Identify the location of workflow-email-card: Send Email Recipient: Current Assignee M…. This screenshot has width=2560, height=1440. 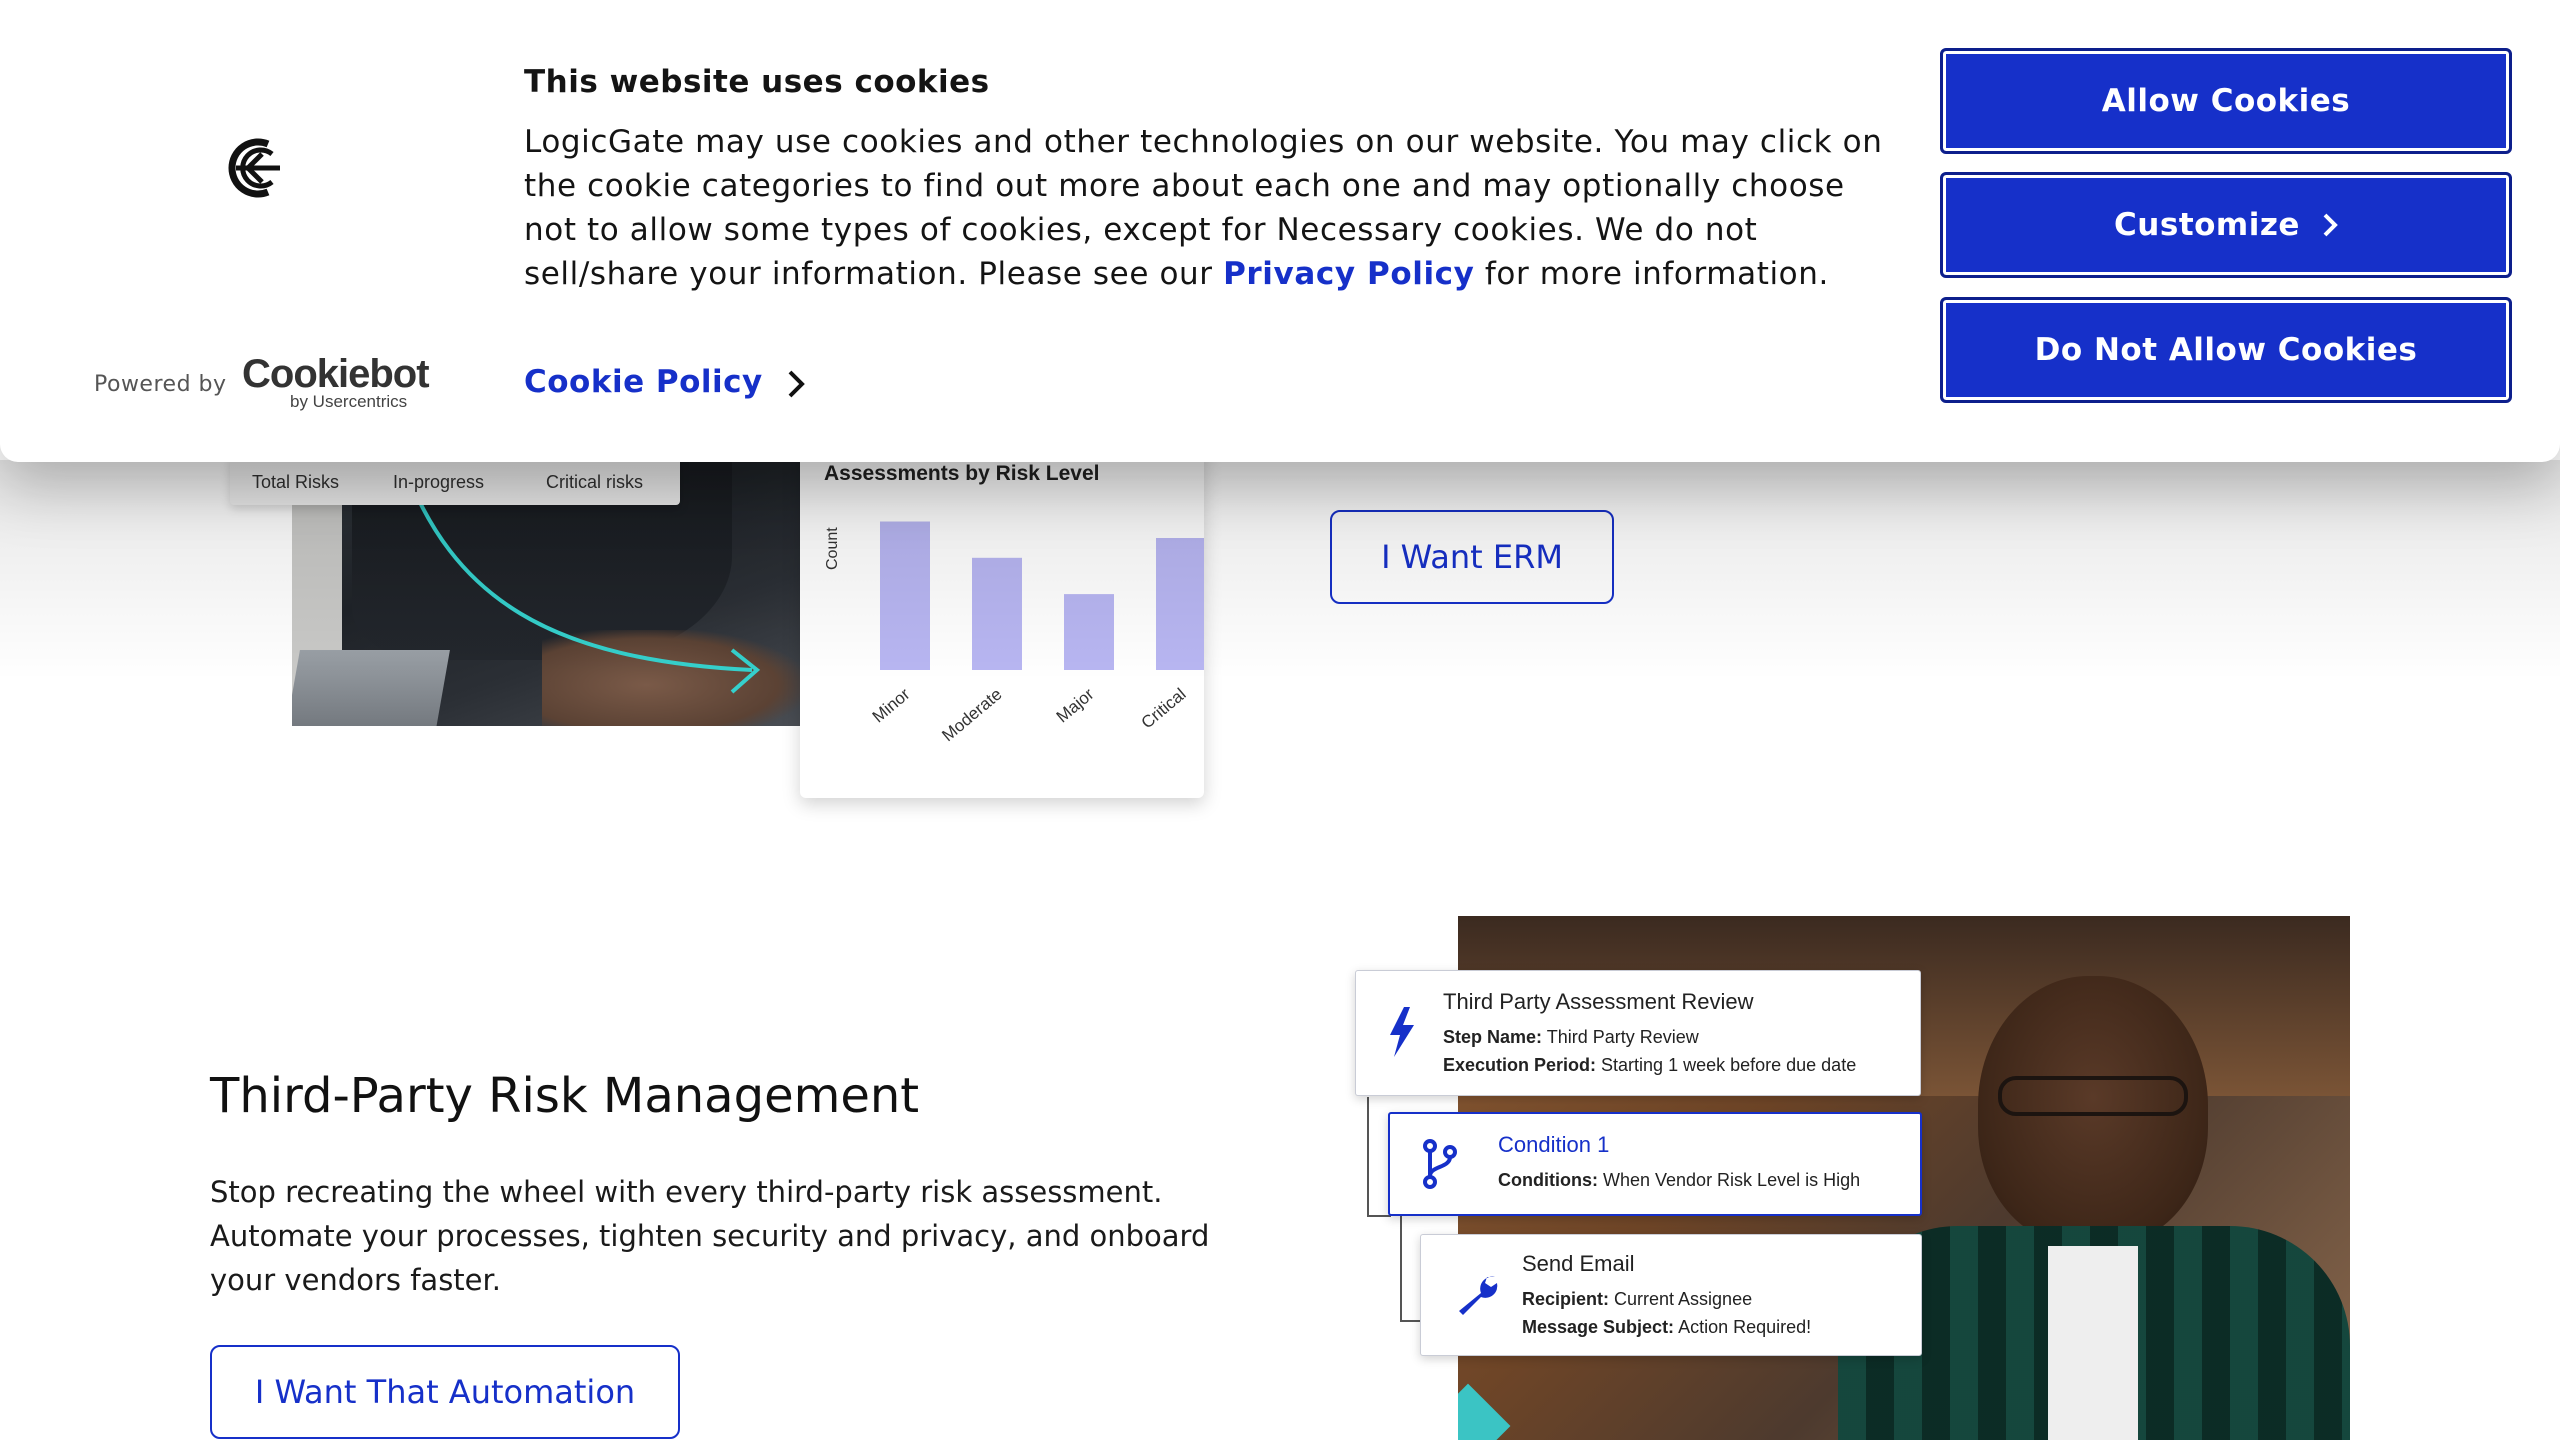
(1671, 1295).